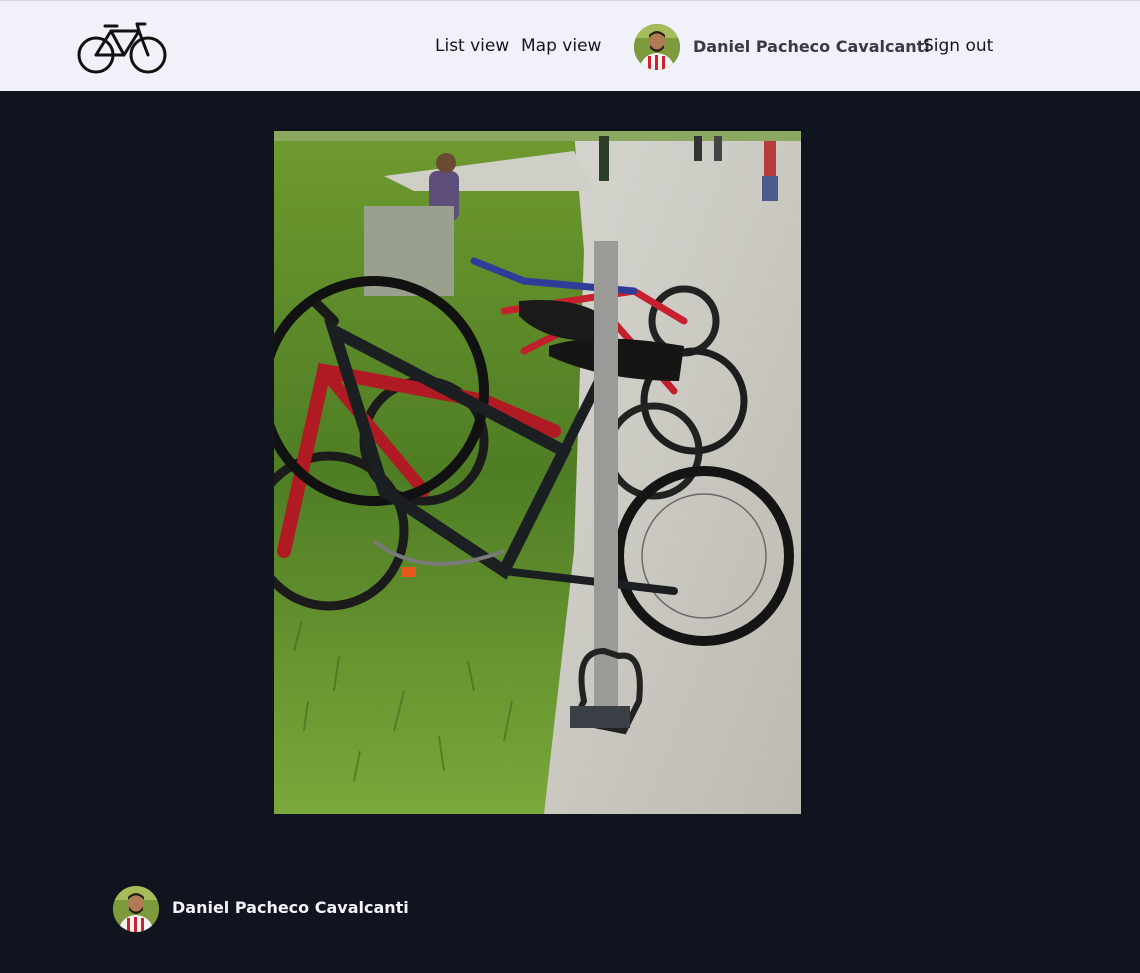 The image size is (1140, 973). Describe the element at coordinates (958, 46) in the screenshot. I see `sign-out-link: Sign out` at that location.